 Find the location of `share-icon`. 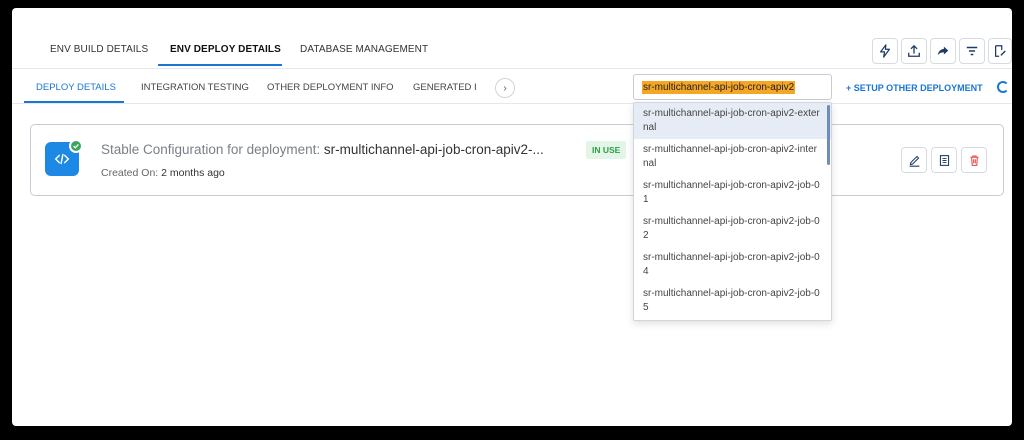

share-icon is located at coordinates (943, 51).